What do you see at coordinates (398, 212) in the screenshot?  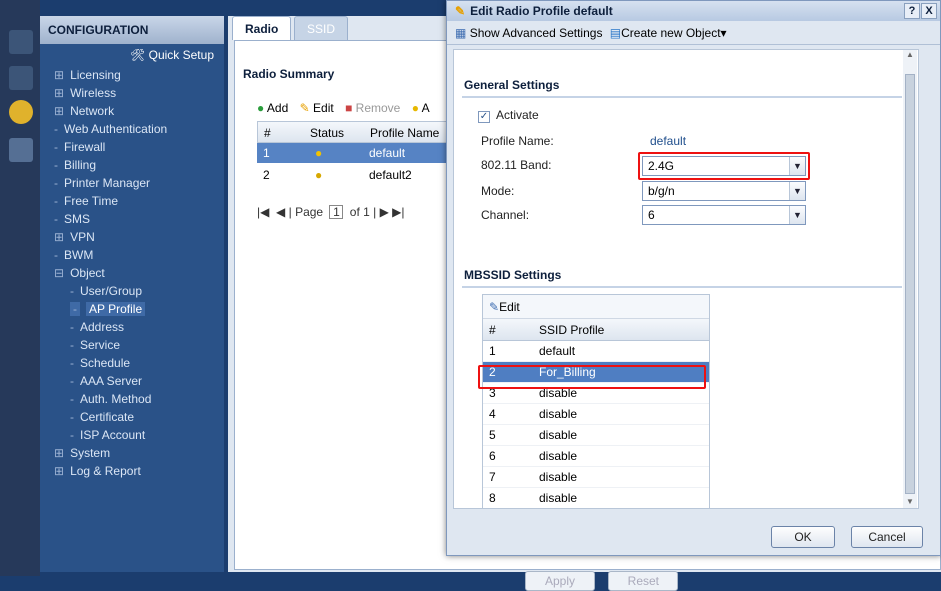 I see `last-page-icon: ▶|` at bounding box center [398, 212].